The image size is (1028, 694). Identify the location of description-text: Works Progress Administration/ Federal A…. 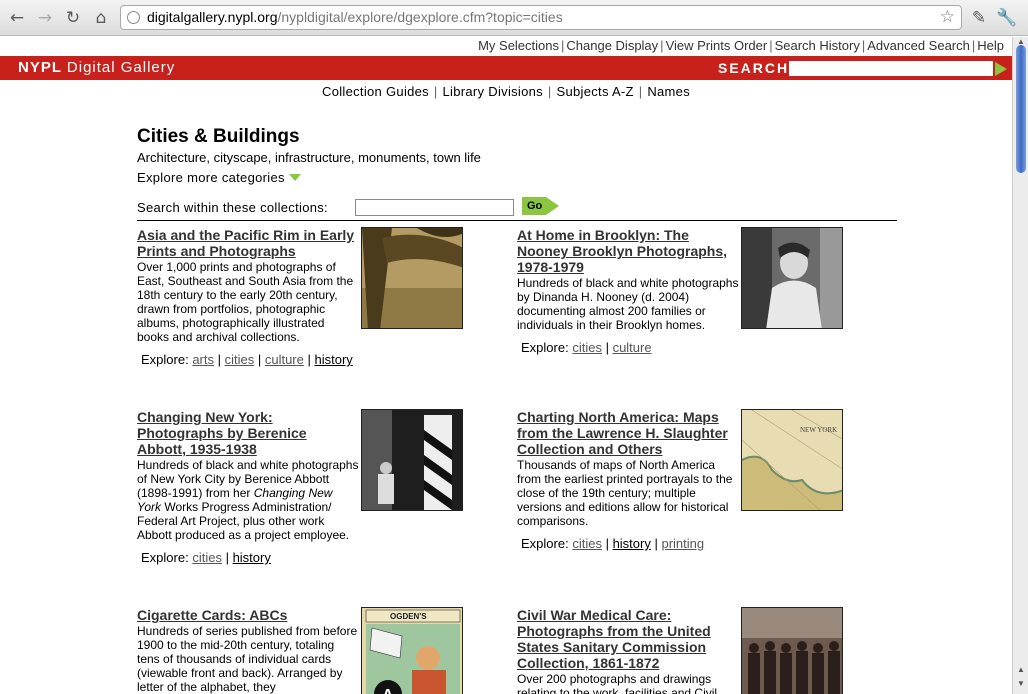
(243, 521).